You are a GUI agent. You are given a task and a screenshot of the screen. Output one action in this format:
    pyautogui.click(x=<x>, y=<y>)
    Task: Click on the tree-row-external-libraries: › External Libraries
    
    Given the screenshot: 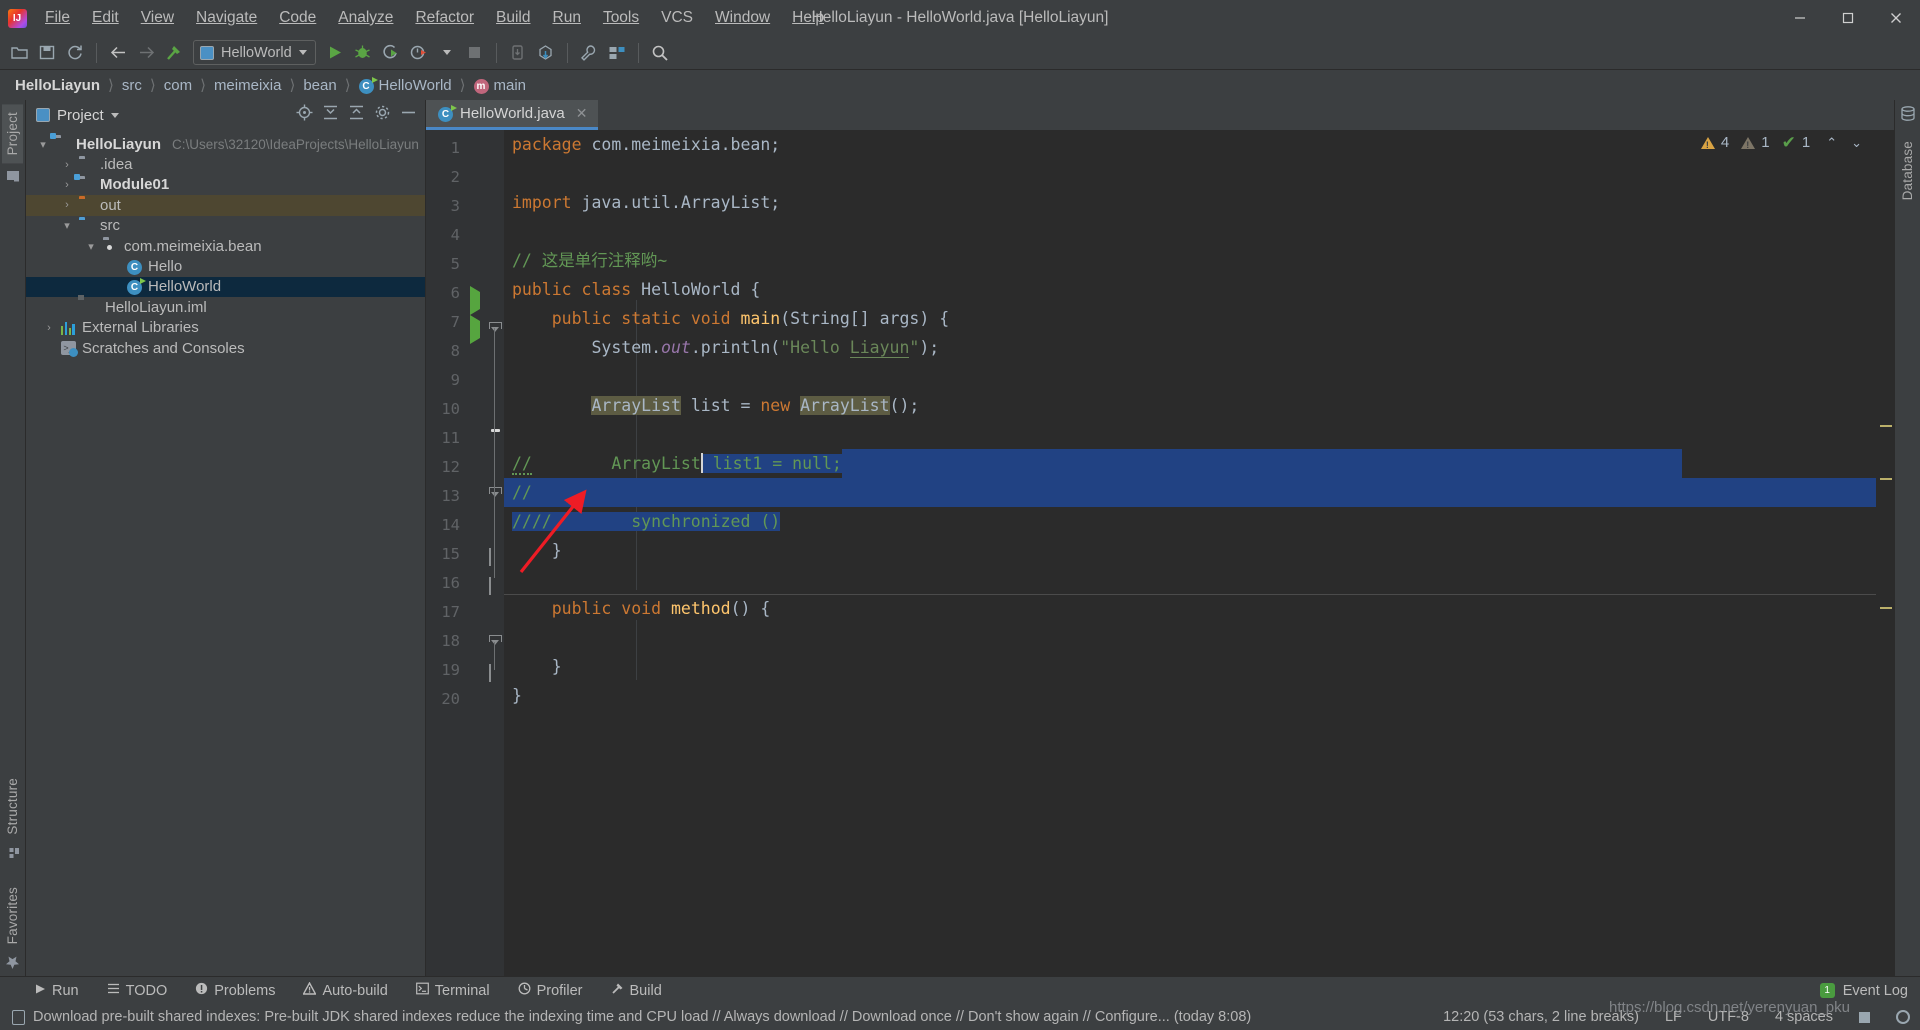 What is the action you would take?
    pyautogui.click(x=225, y=328)
    